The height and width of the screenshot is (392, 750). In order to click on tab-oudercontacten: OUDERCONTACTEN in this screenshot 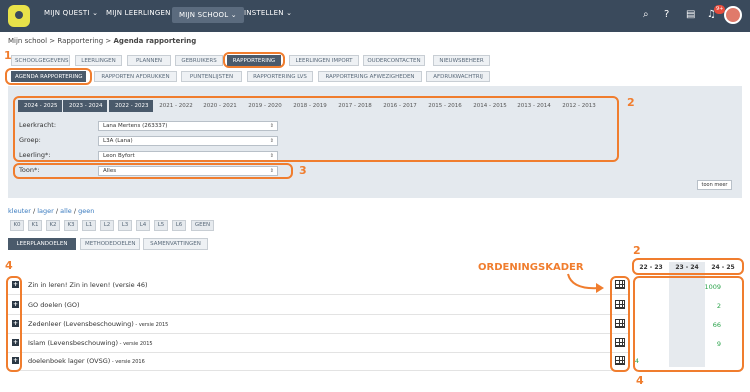, I will do `click(394, 60)`.